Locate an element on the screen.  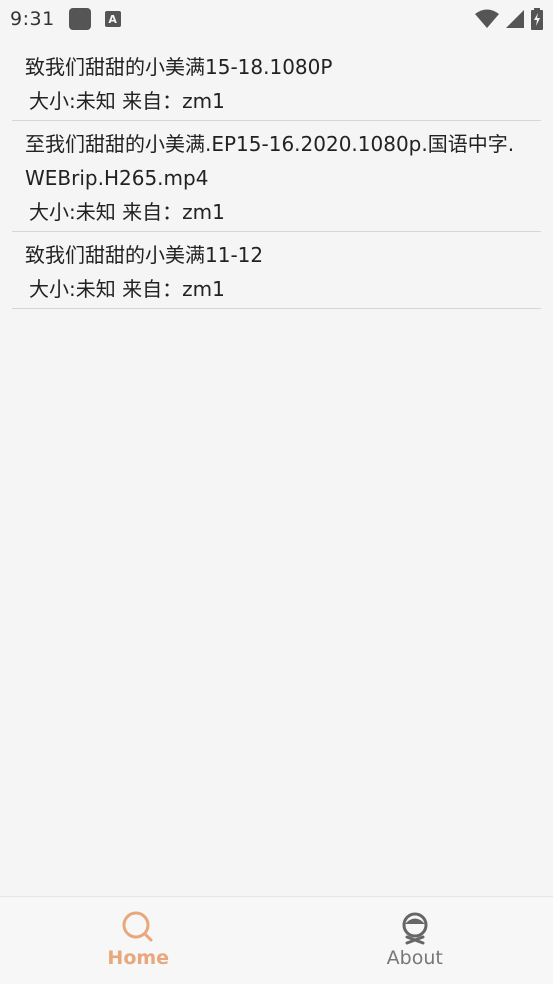
item-title: 致我们甜甜的小美满11-12 is located at coordinates (144, 255).